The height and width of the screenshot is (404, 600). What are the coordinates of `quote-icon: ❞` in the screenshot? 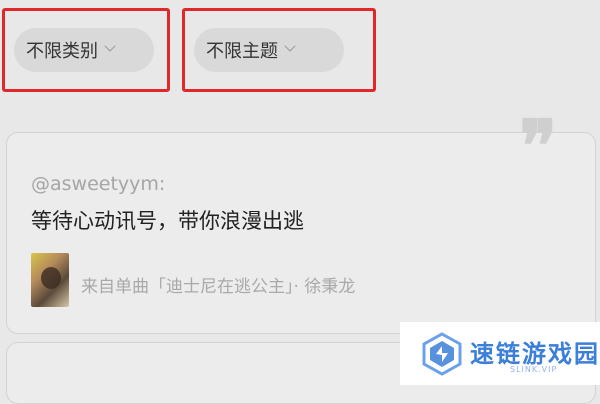 It's located at (538, 145).